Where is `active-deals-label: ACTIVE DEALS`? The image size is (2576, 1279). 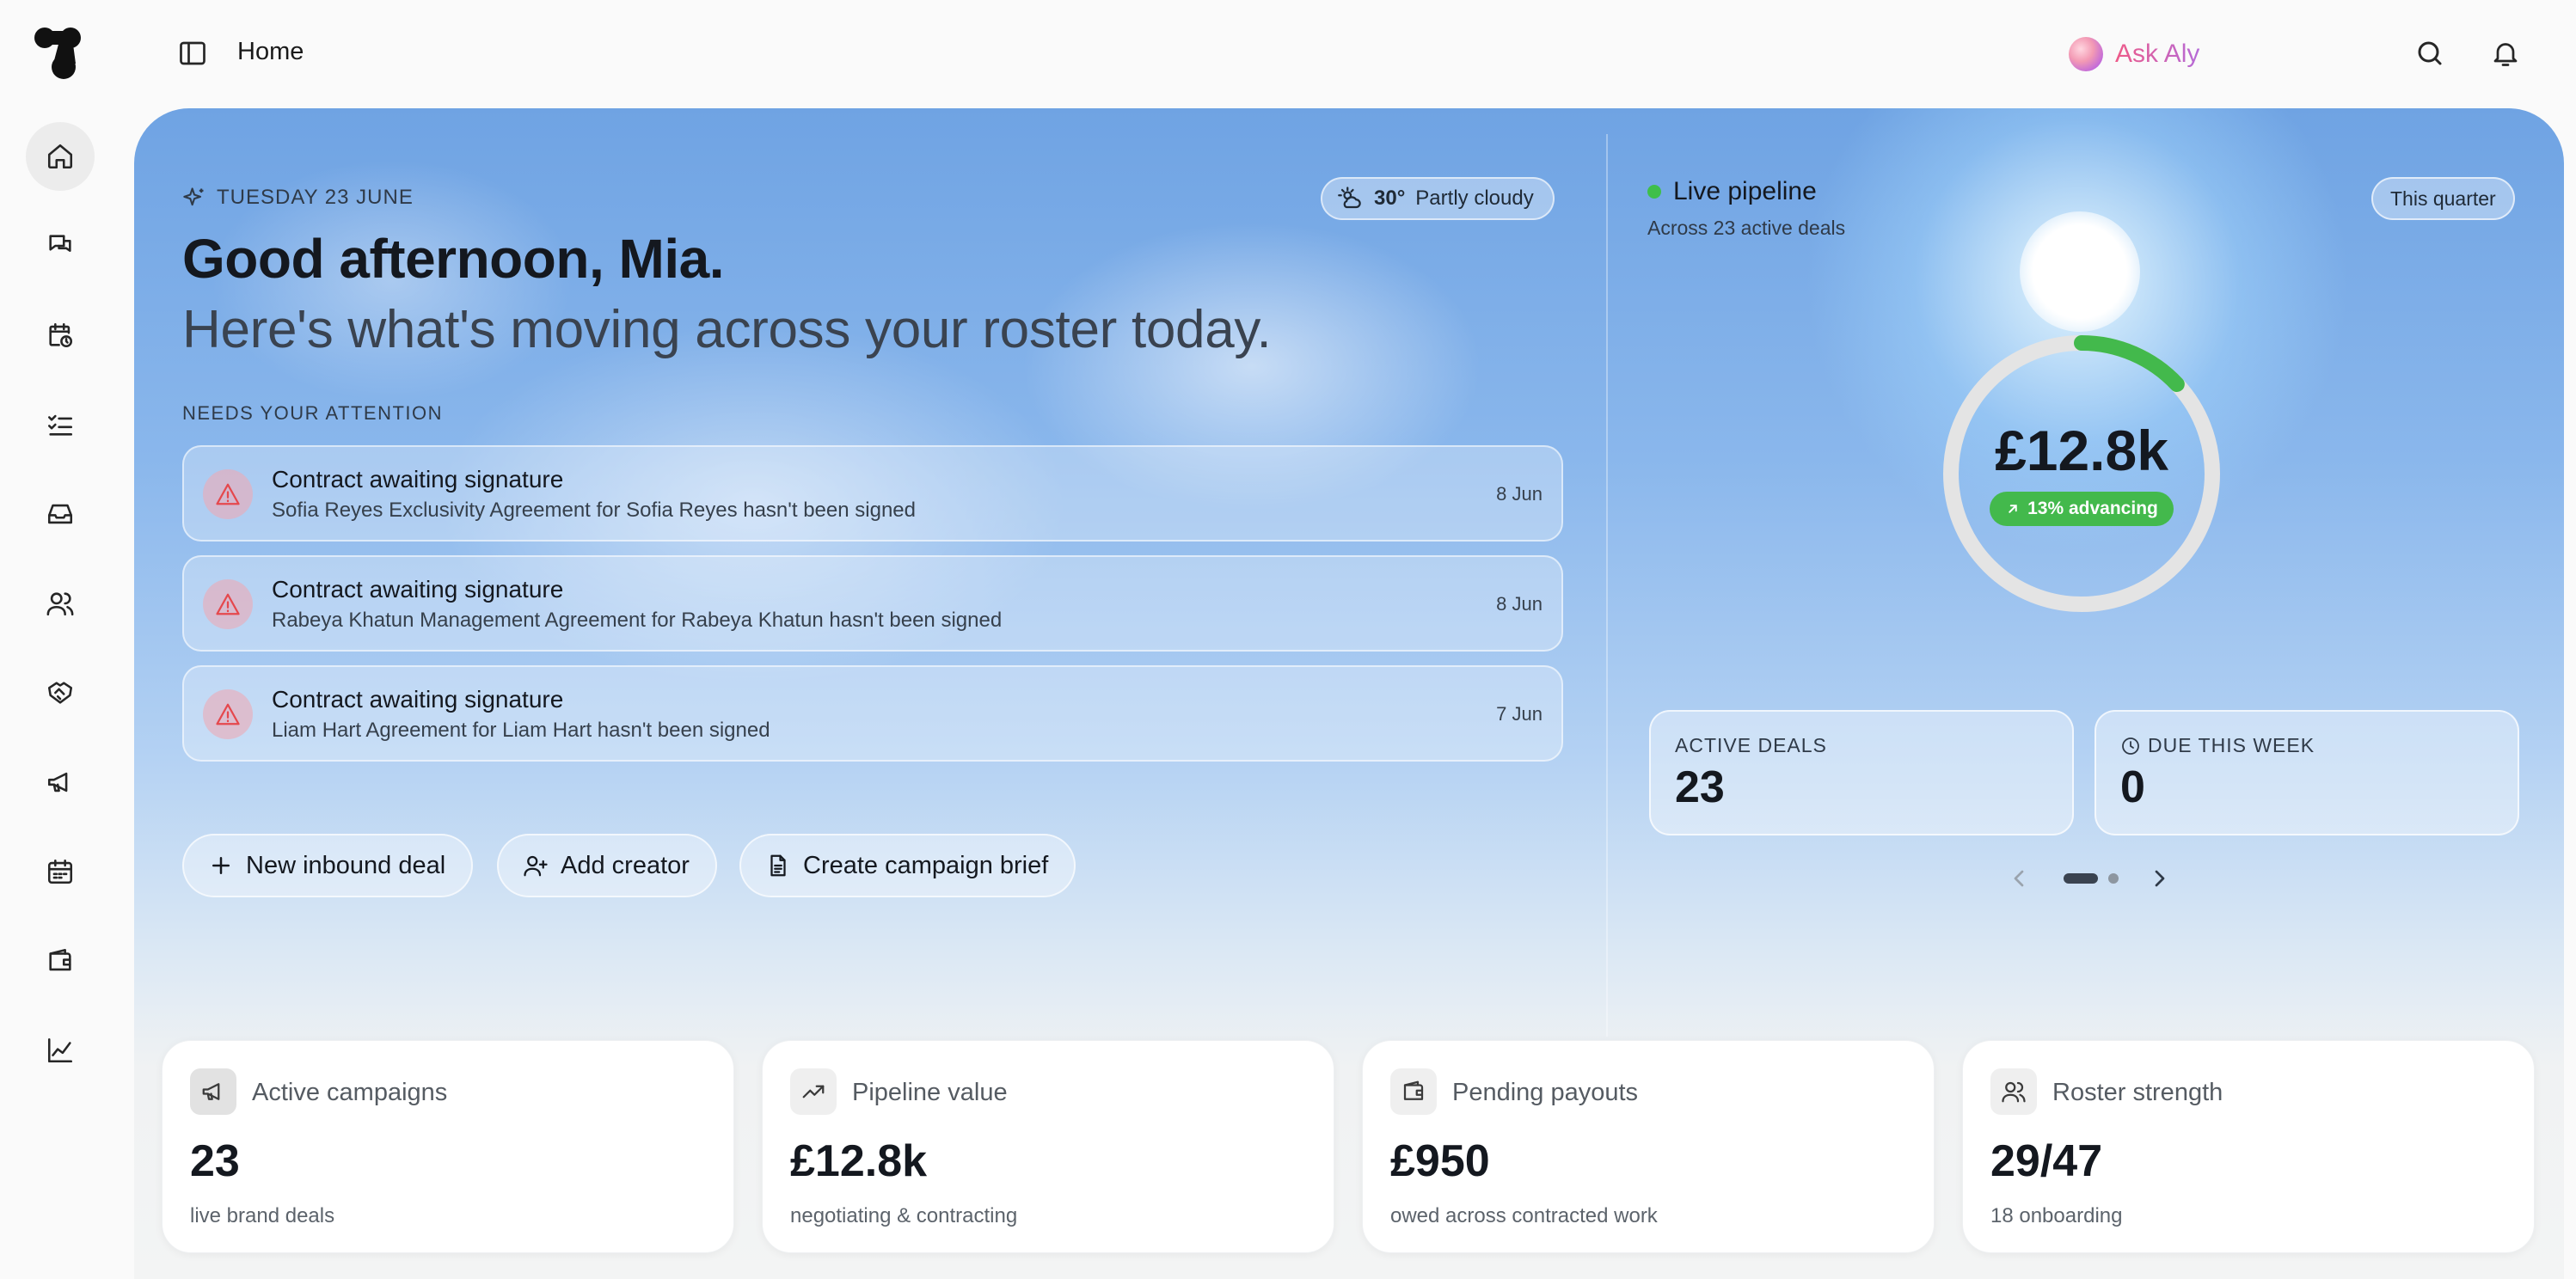 active-deals-label: ACTIVE DEALS is located at coordinates (1751, 745).